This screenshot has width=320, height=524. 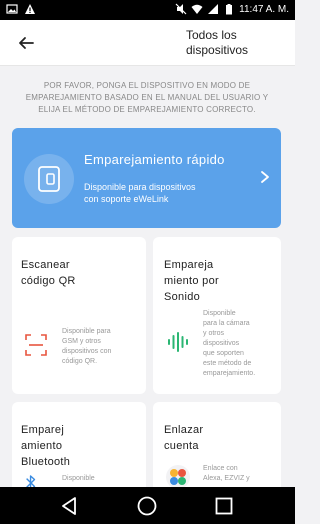 I want to click on quick-pairing-icon, so click(x=49, y=179).